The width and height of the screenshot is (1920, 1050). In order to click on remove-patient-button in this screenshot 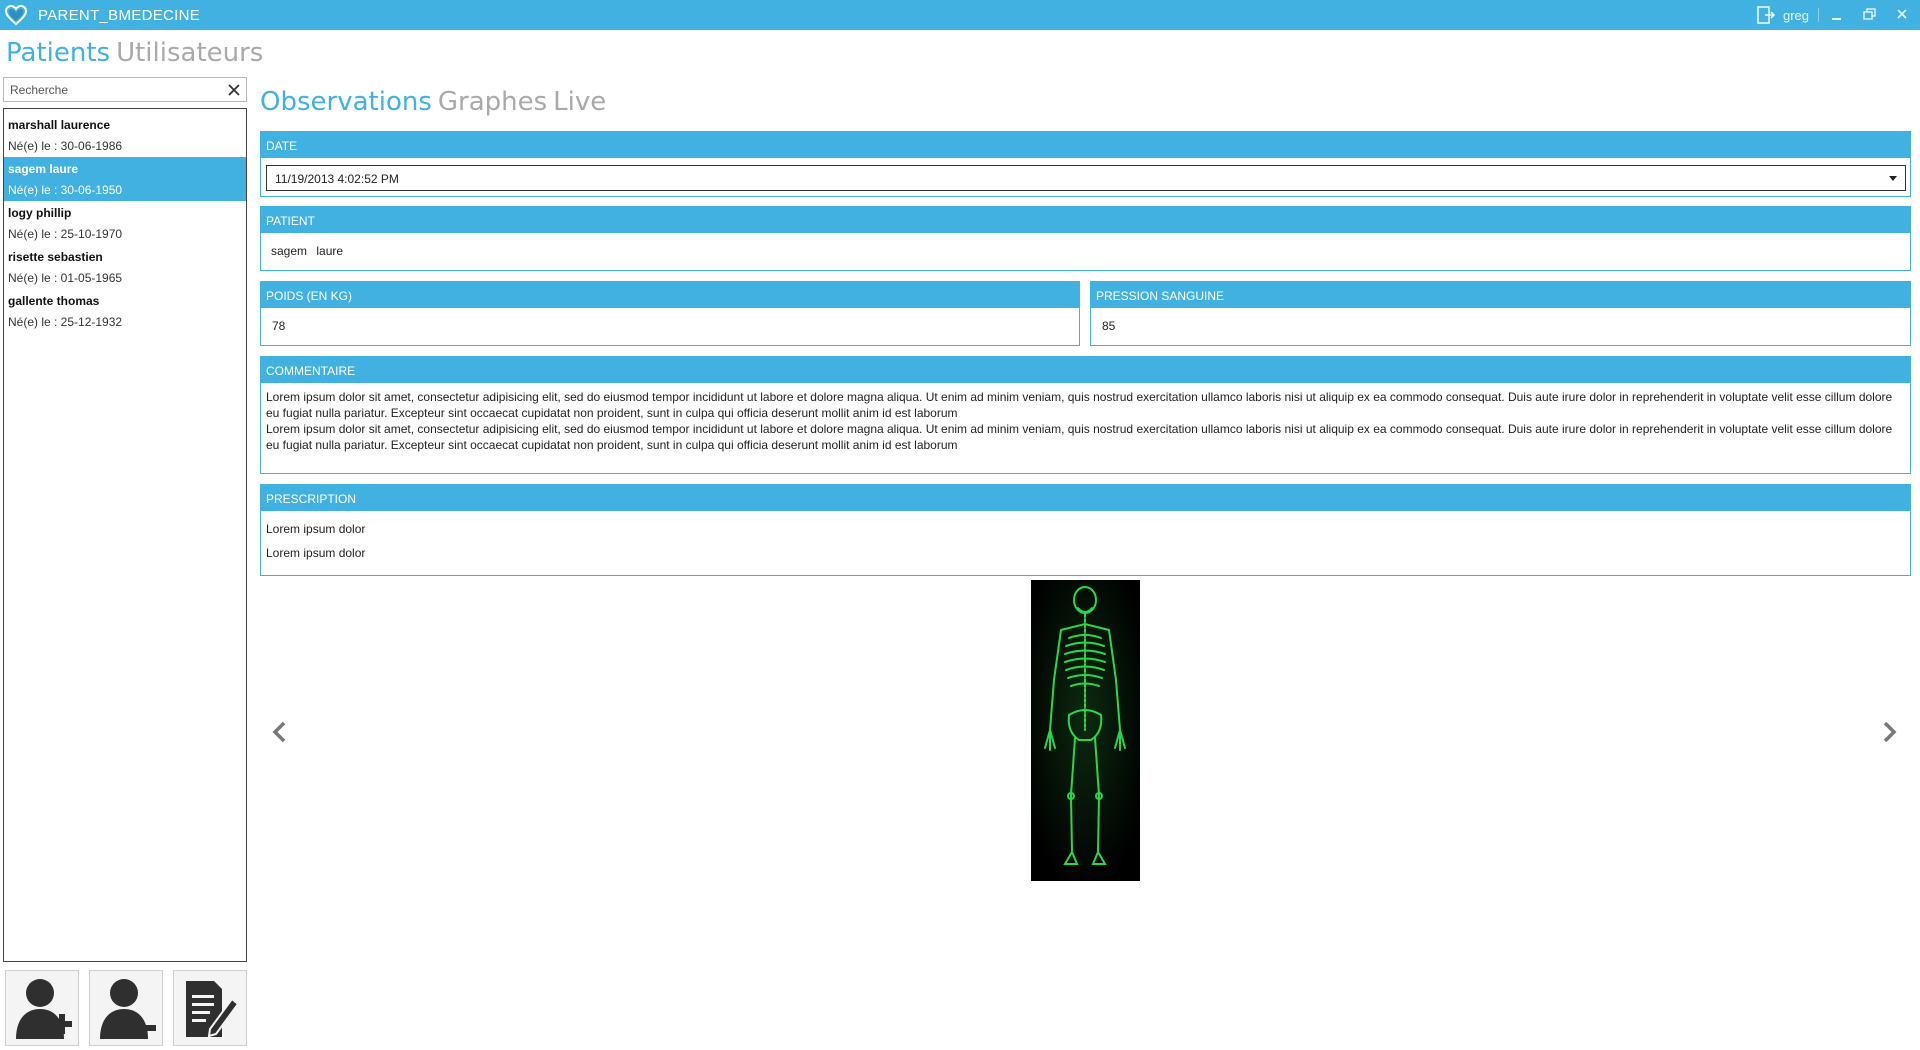, I will do `click(126, 1008)`.